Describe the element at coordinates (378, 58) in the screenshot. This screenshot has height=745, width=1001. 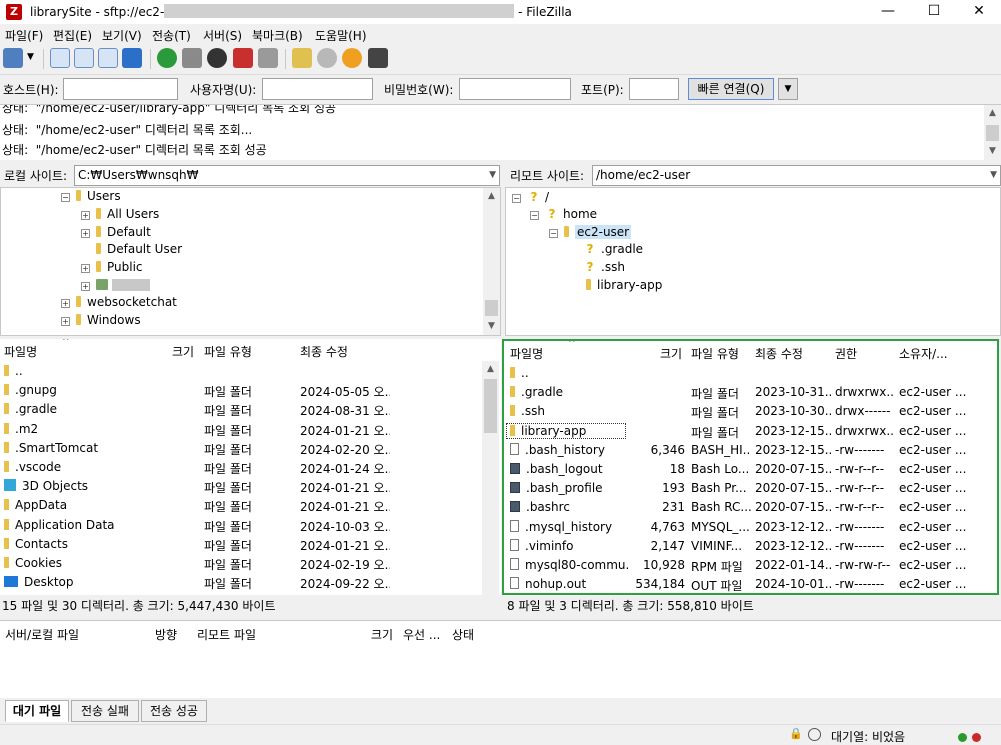
I see `search-files-icon` at that location.